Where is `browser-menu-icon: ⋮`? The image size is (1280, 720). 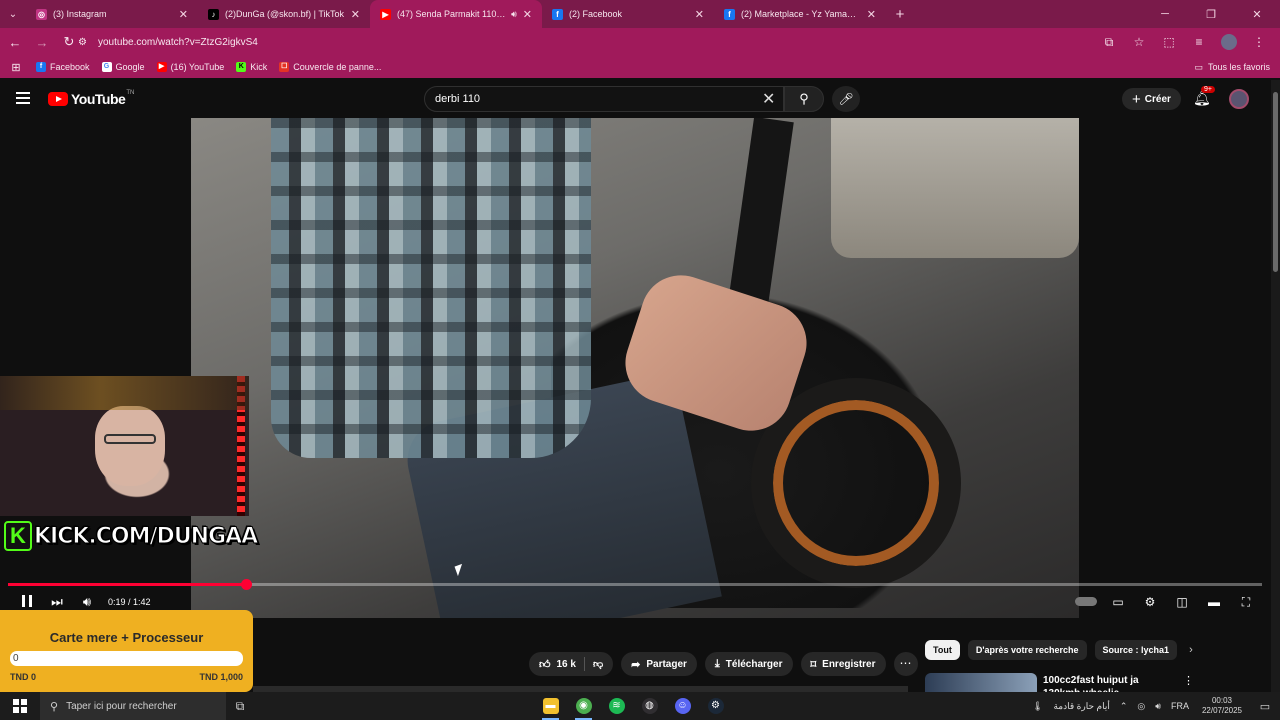
browser-menu-icon: ⋮ is located at coordinates (1259, 42).